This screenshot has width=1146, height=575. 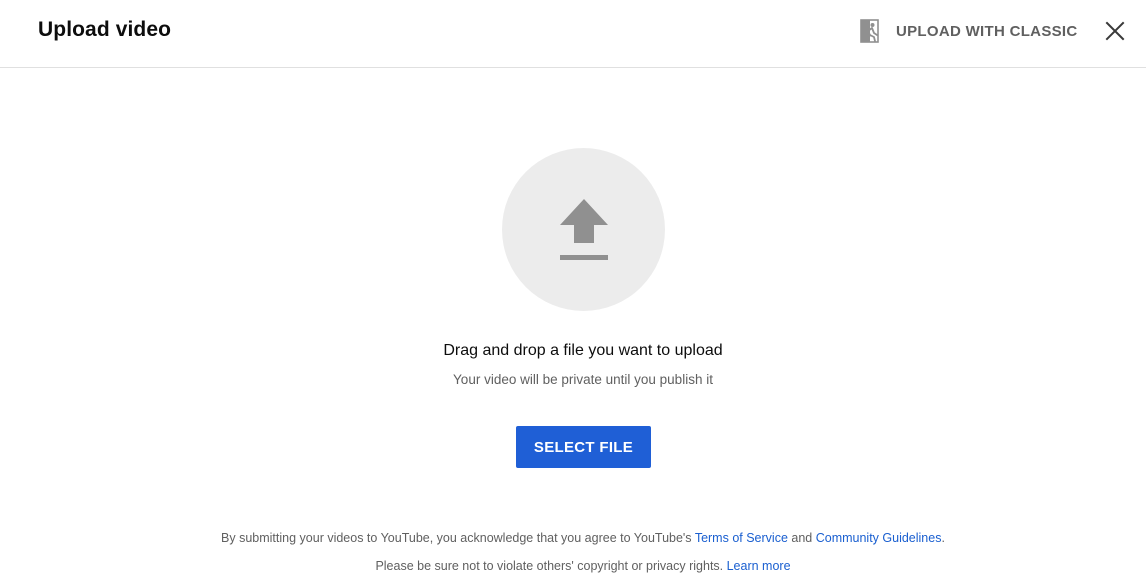 I want to click on terms-notice-and: and, so click(x=801, y=538).